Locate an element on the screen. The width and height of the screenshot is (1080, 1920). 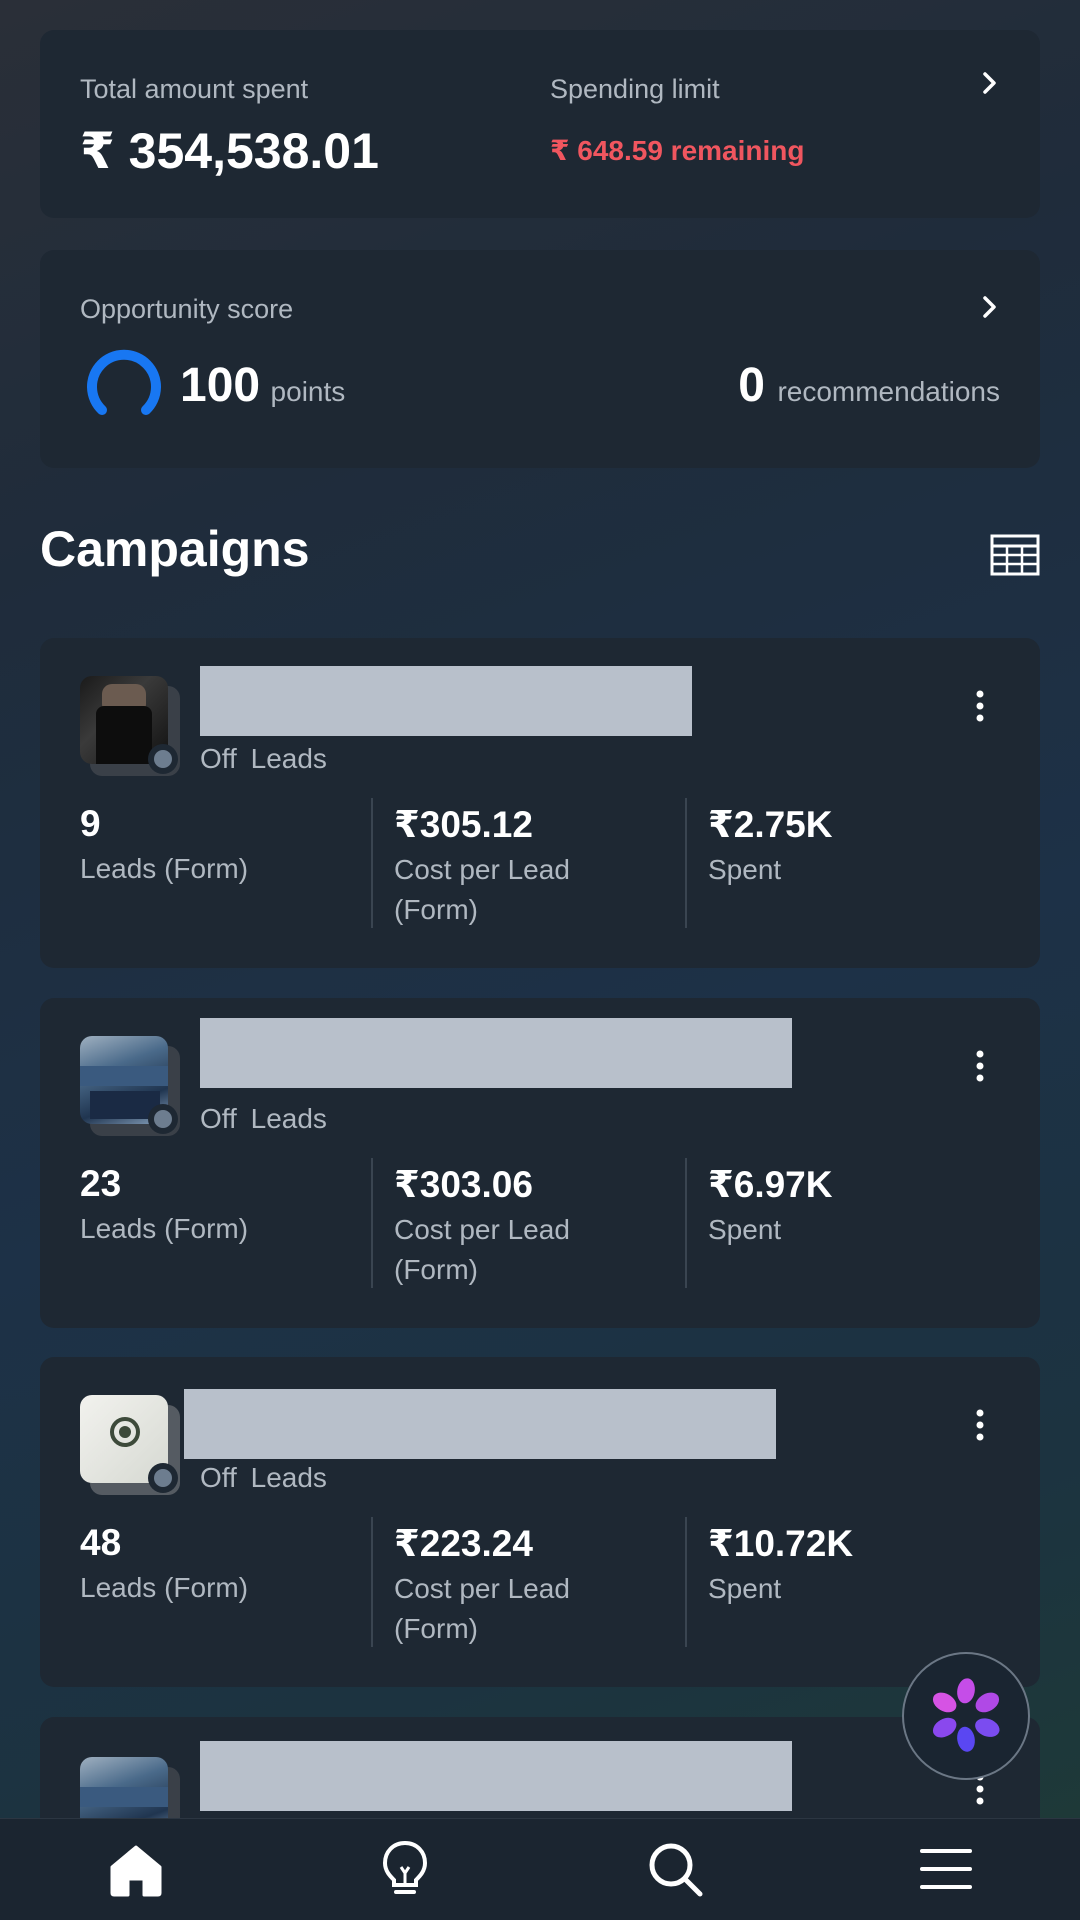
lightbulb-icon is located at coordinates (405, 1869).